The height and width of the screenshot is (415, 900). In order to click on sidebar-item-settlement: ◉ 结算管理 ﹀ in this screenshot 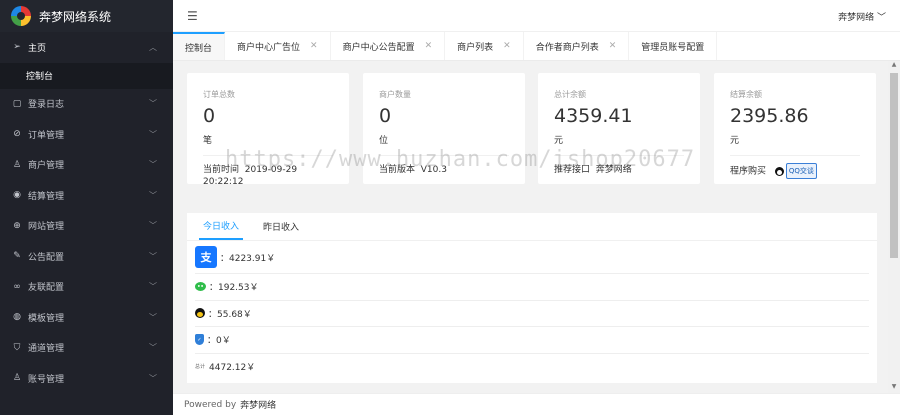, I will do `click(86, 195)`.